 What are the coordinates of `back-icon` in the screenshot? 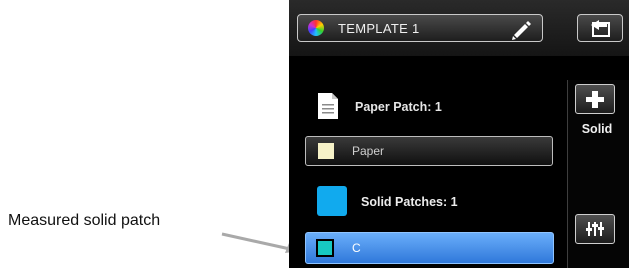 It's located at (600, 28).